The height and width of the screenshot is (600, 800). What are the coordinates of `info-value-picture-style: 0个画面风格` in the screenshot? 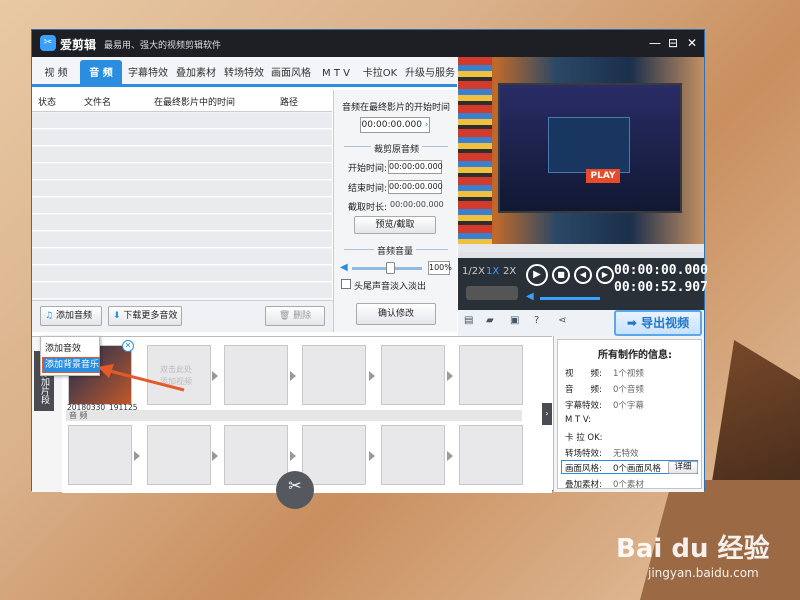 It's located at (637, 469).